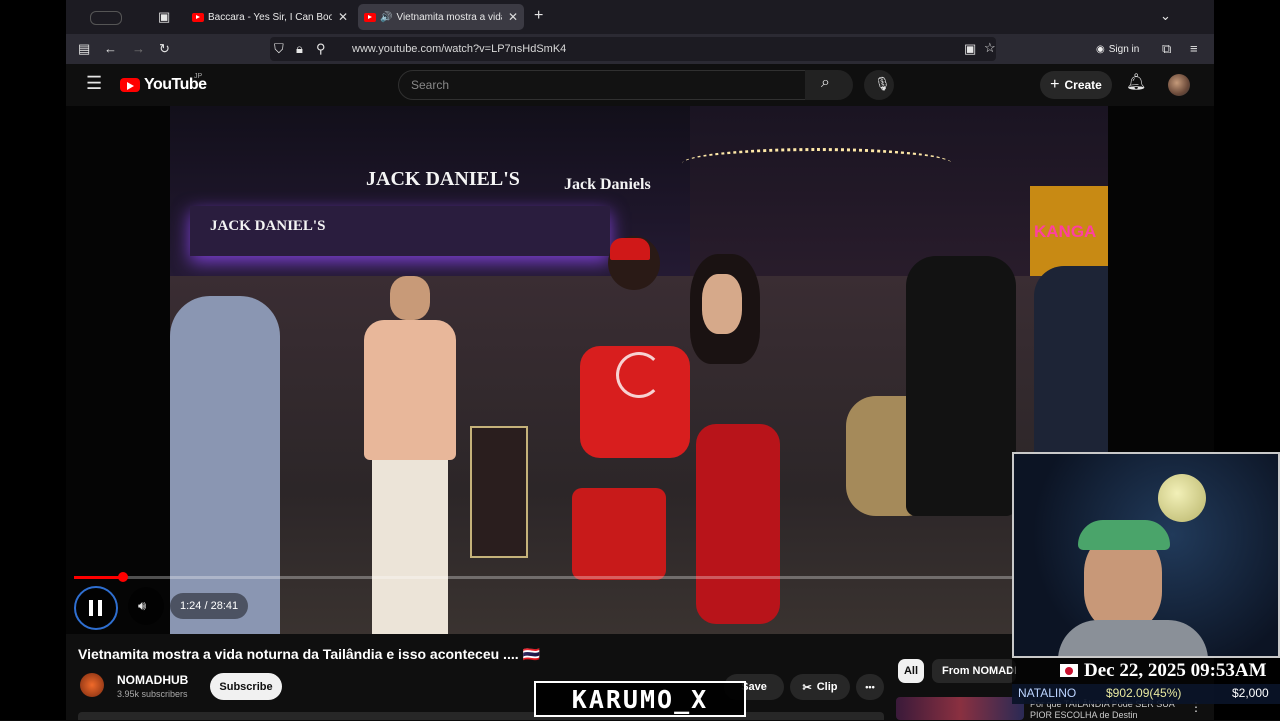  I want to click on search-icon: ⌕, so click(825, 82).